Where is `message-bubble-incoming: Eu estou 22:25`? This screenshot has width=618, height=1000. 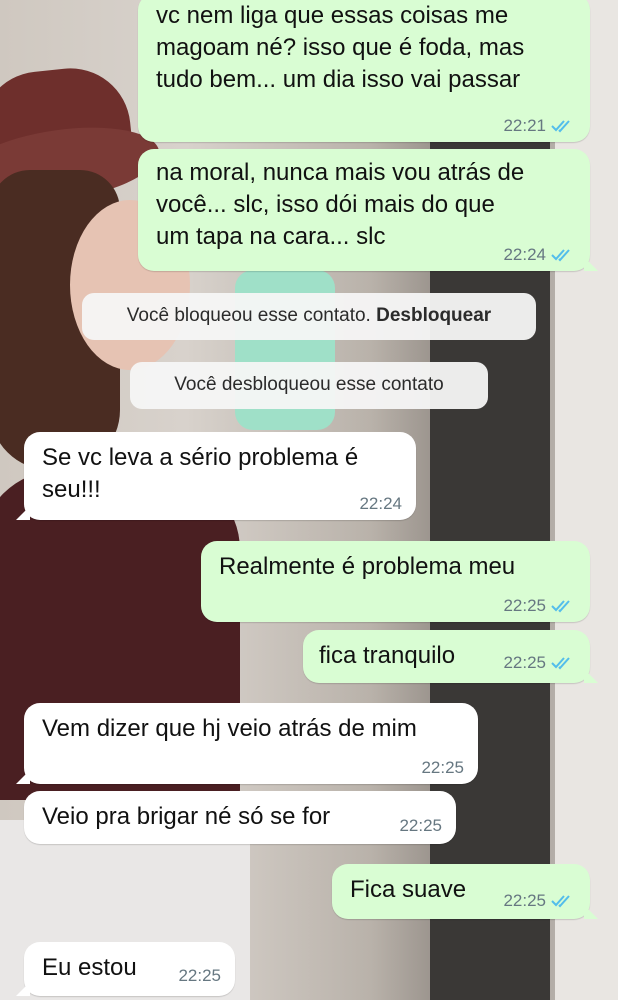 message-bubble-incoming: Eu estou 22:25 is located at coordinates (125, 969).